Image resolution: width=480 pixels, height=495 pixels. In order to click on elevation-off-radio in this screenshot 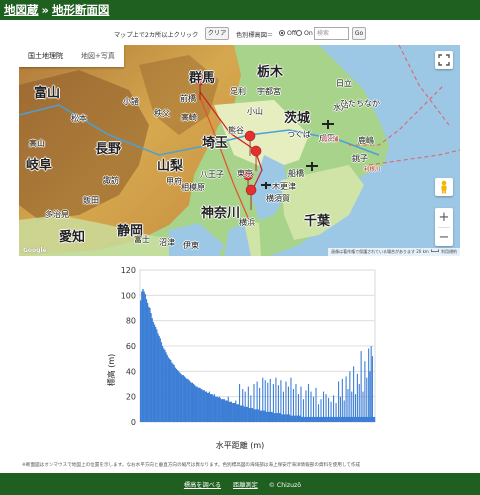, I will do `click(282, 33)`.